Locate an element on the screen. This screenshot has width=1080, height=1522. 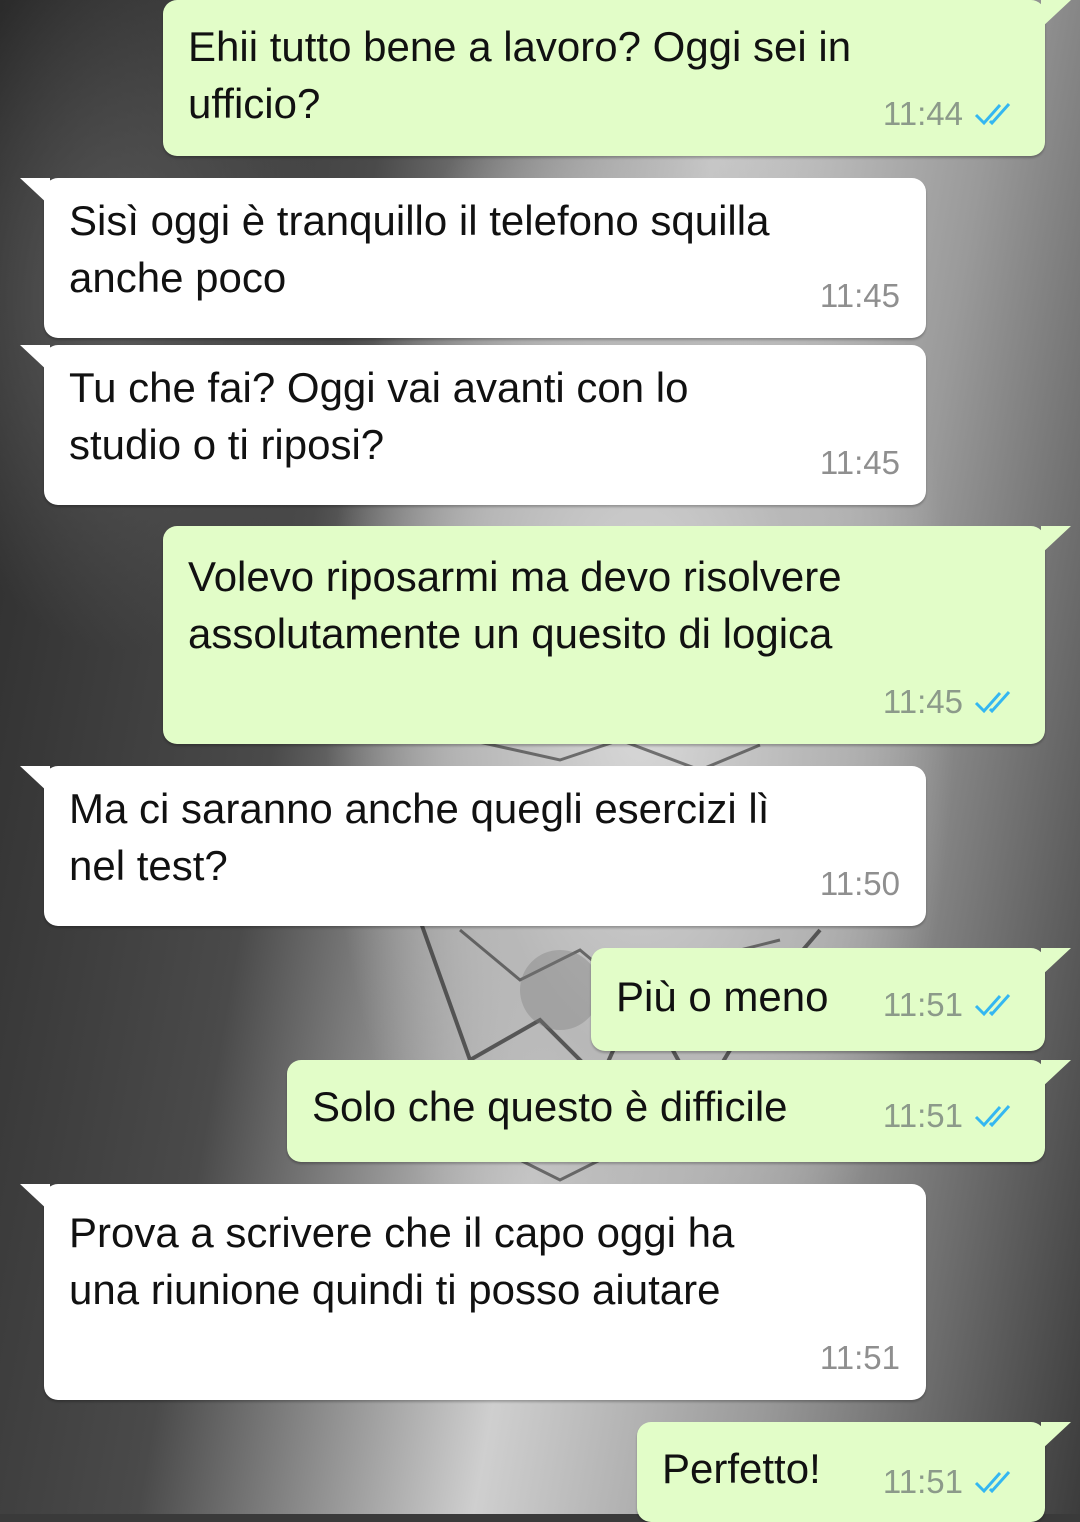
message-meta: 11:50 is located at coordinates (860, 883).